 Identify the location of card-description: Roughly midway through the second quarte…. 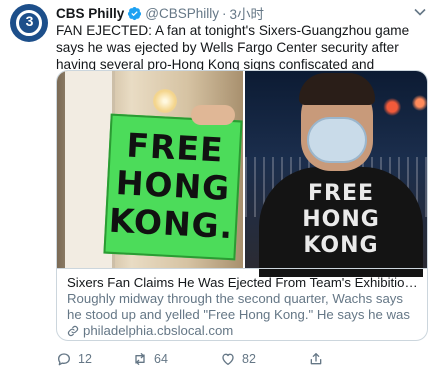
(238, 306).